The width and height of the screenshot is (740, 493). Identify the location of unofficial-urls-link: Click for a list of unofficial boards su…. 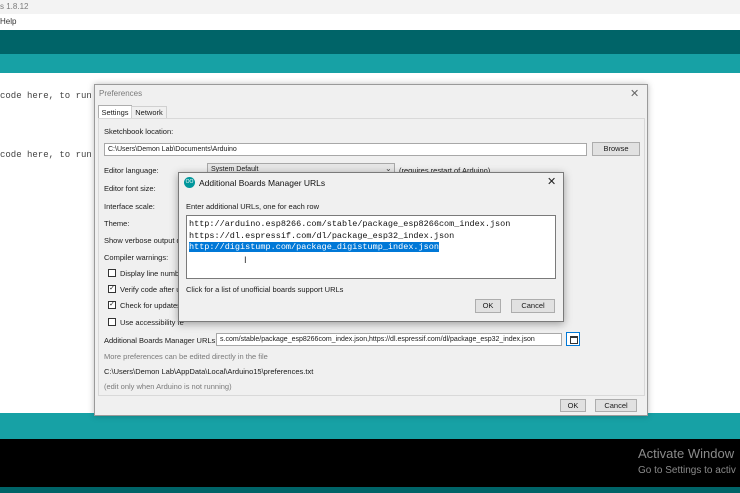
(264, 289).